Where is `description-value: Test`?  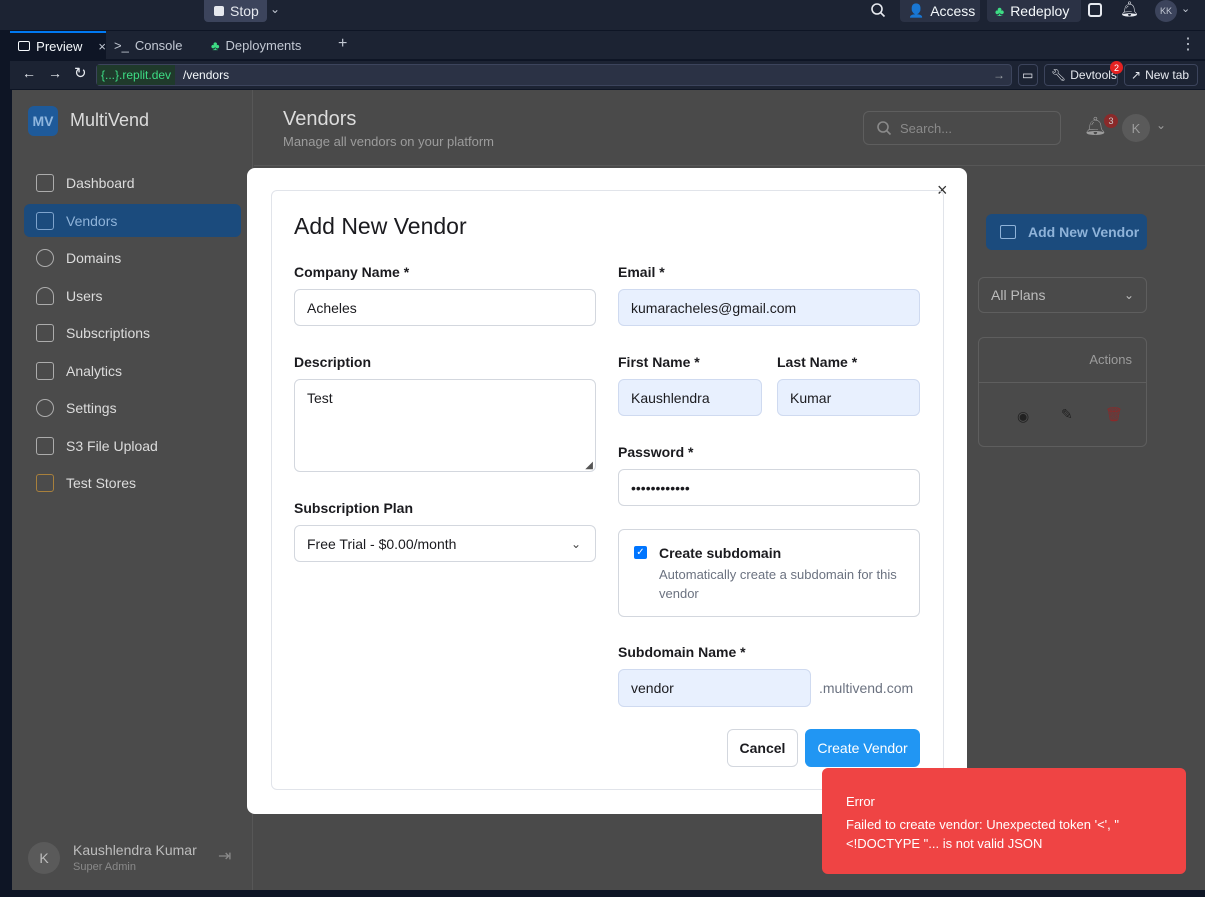 description-value: Test is located at coordinates (320, 398).